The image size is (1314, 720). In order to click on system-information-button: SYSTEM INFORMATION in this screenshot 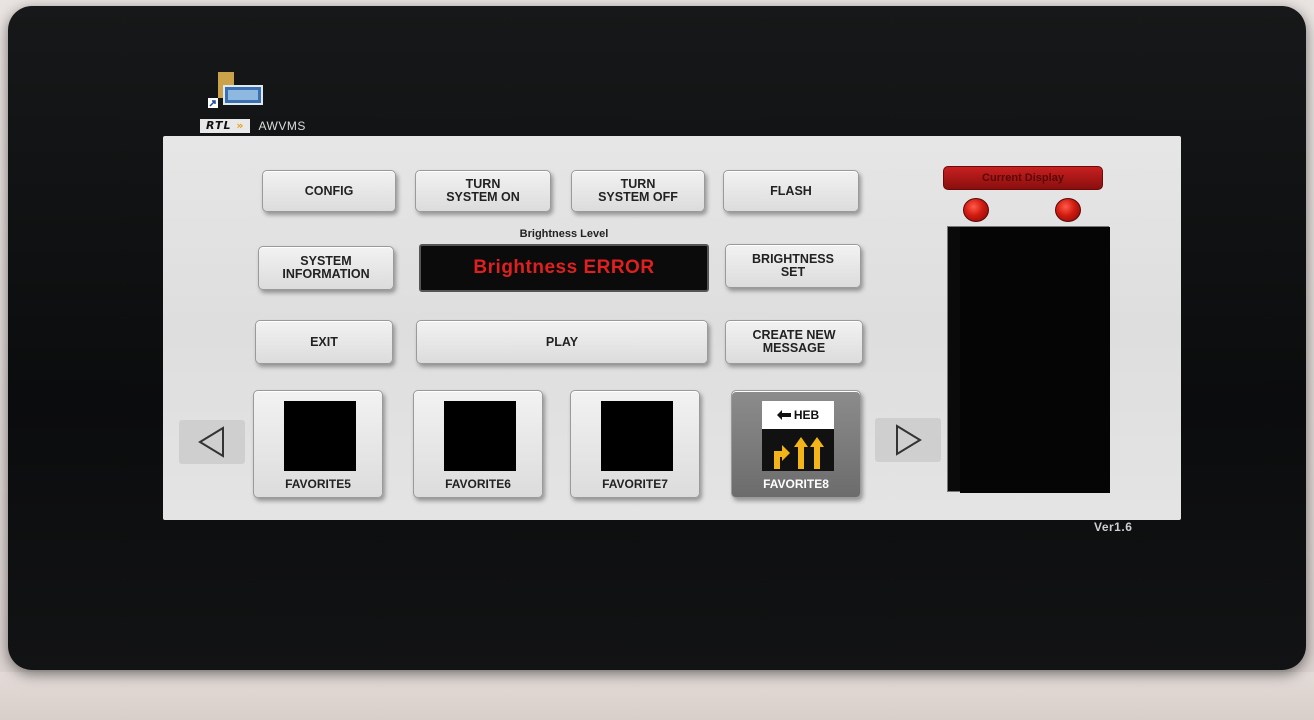, I will do `click(326, 268)`.